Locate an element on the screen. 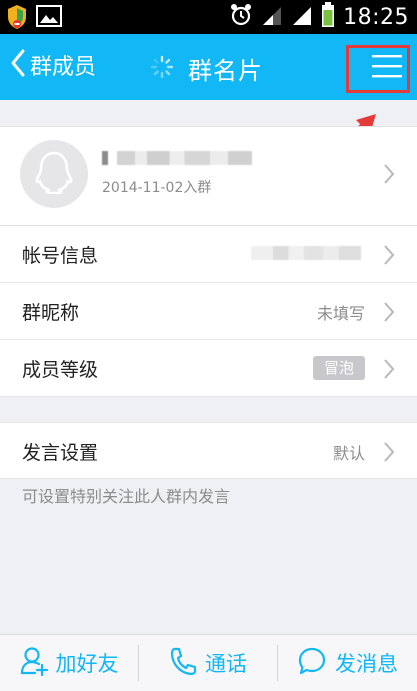 The height and width of the screenshot is (691, 417). call-button: 通话 is located at coordinates (208, 663).